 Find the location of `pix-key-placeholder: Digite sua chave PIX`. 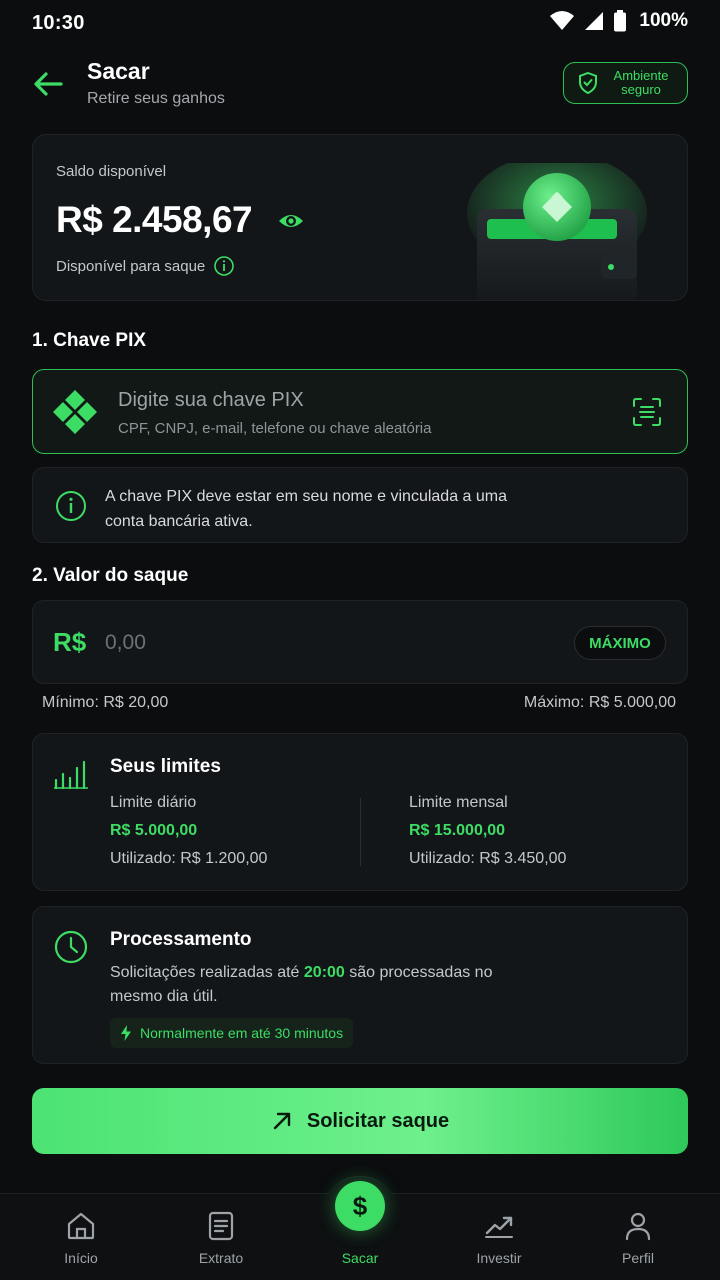

pix-key-placeholder: Digite sua chave PIX is located at coordinates (211, 400).